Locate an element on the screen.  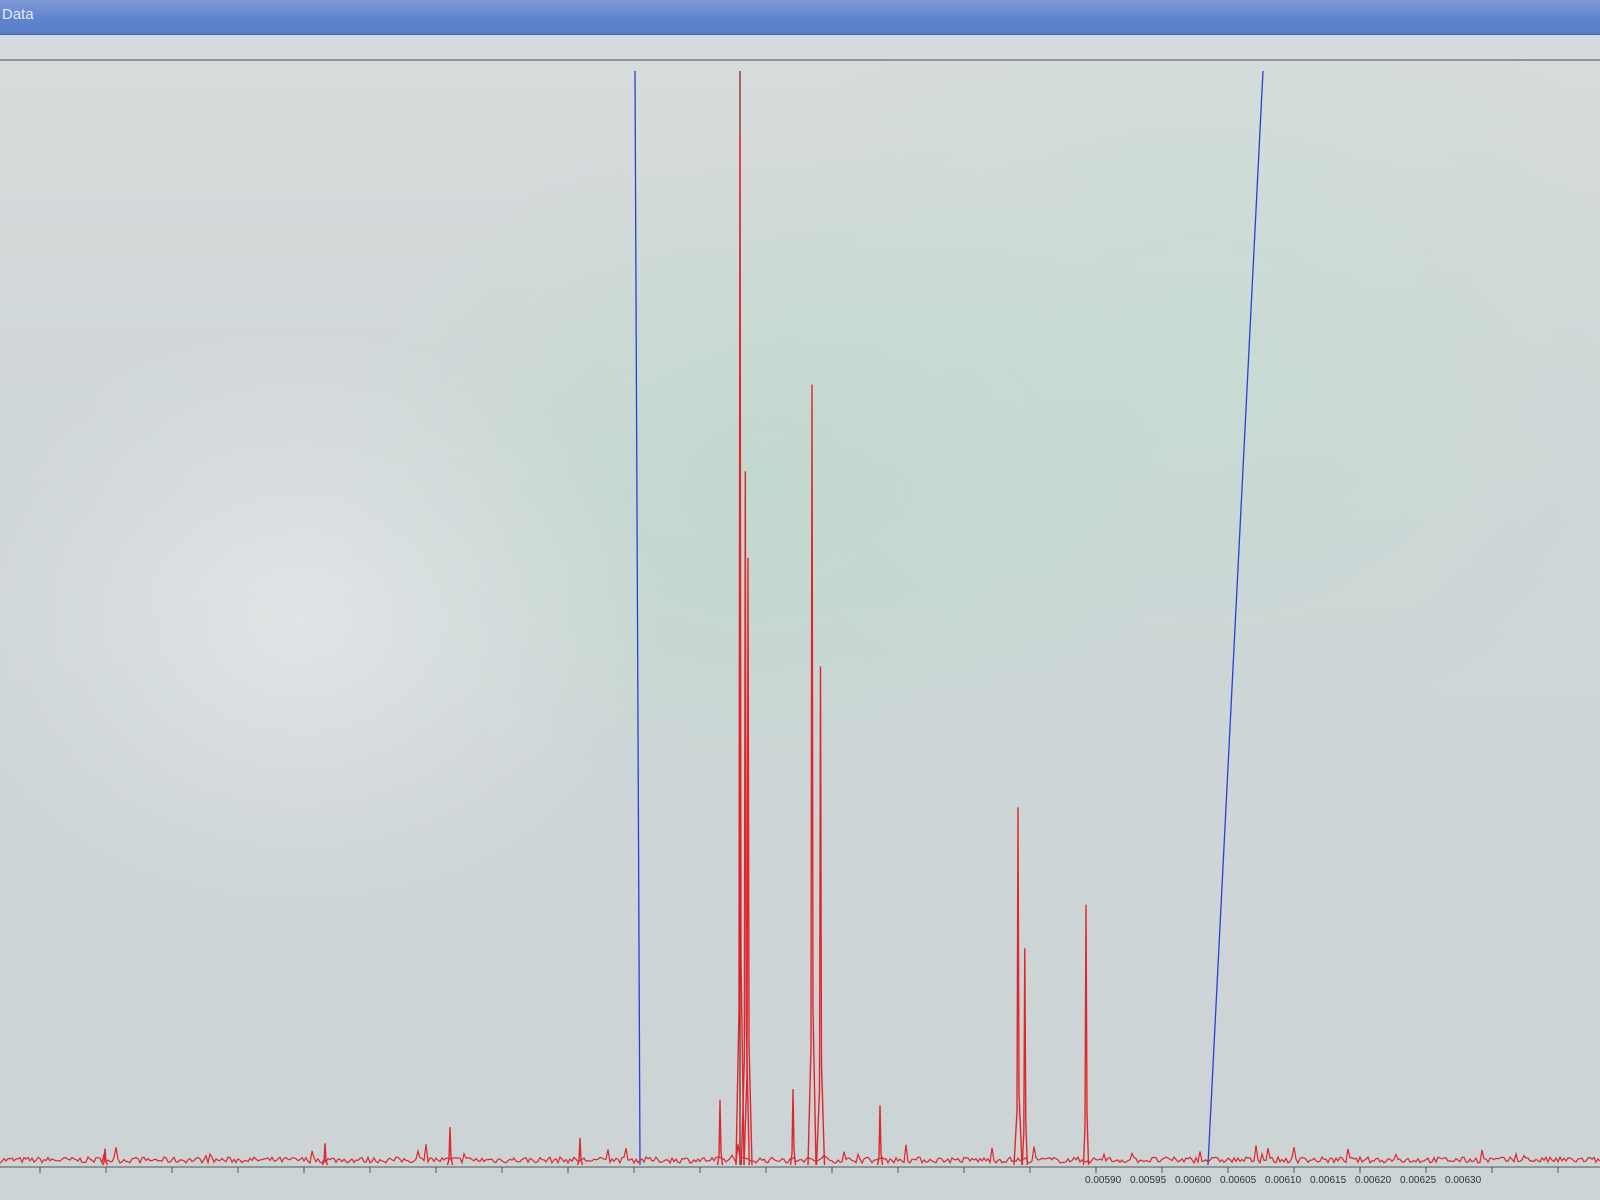
spectrum-baseline is located at coordinates (800, 1155).